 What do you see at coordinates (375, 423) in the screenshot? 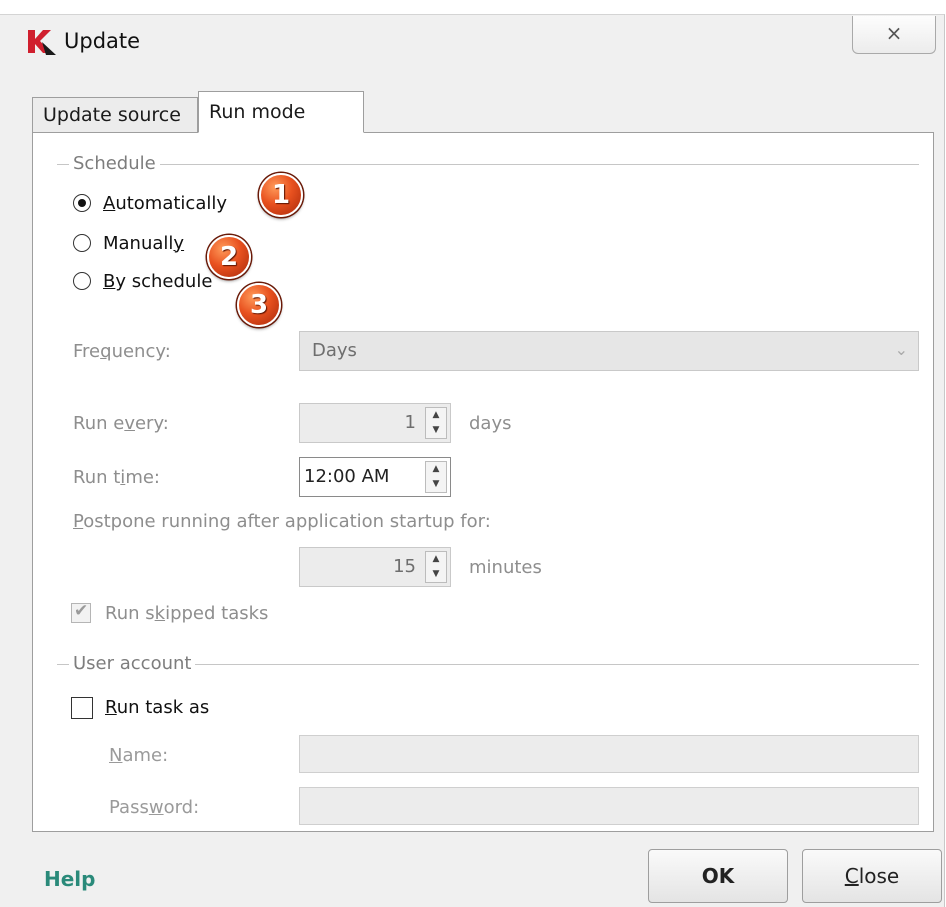
I see `run-every-spinner: 1 ▲ ▼` at bounding box center [375, 423].